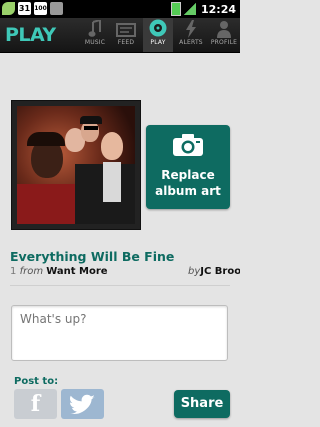  I want to click on tab-alerts-label: ALERTS, so click(191, 42).